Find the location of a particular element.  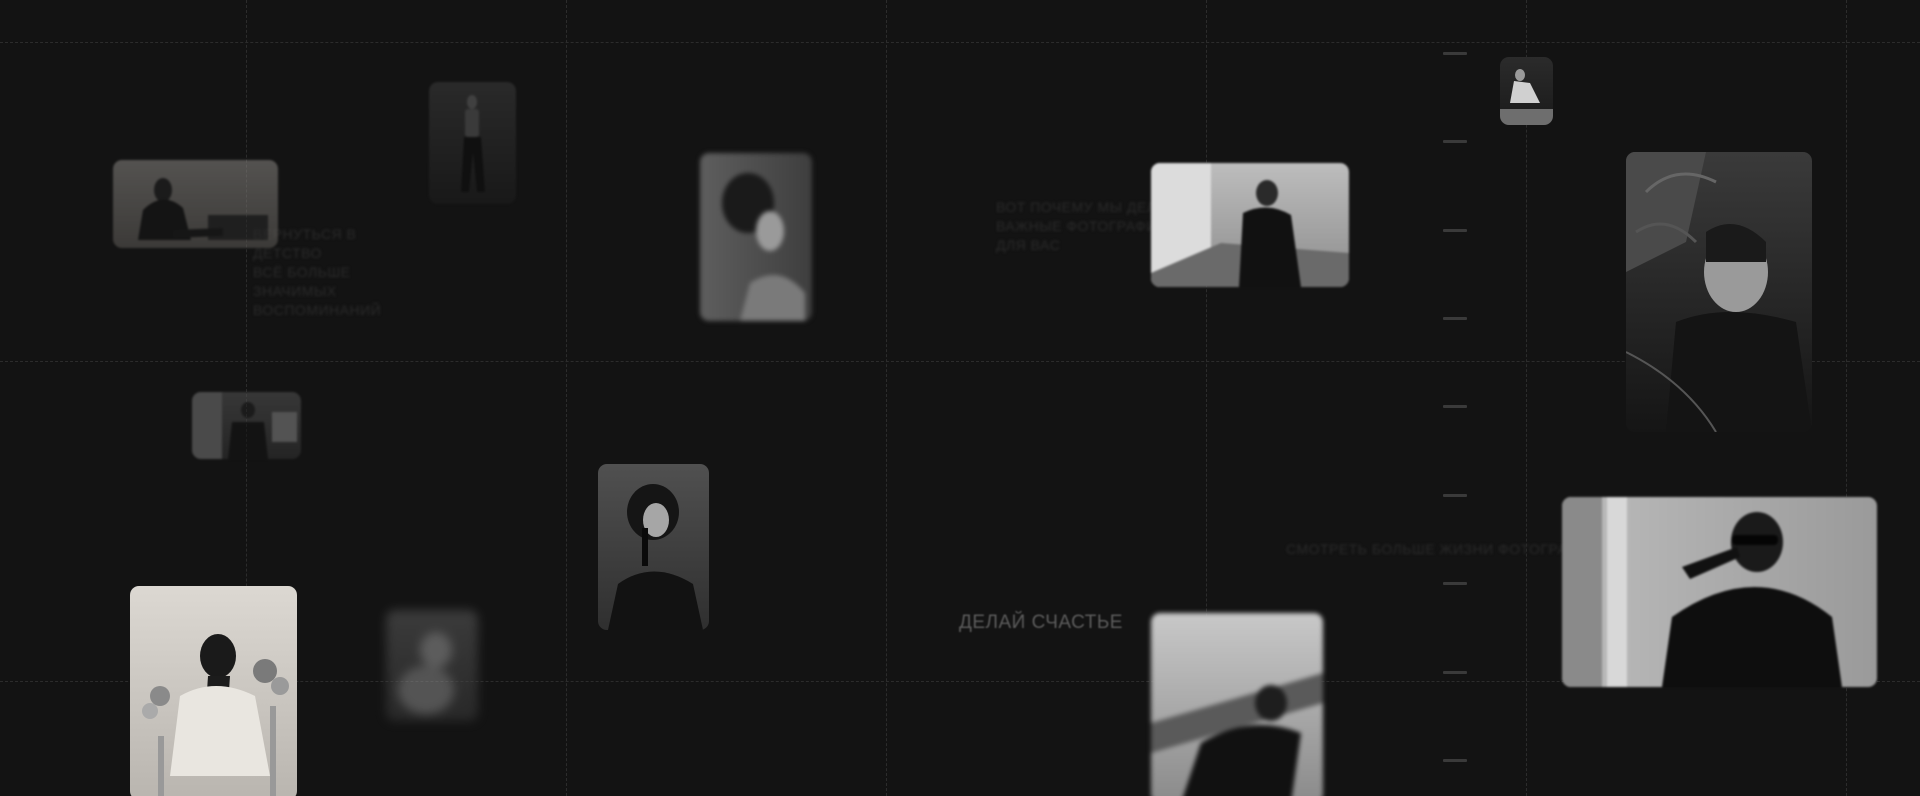

faint-text-line: ЗНАЧИМЫХ is located at coordinates (295, 291).